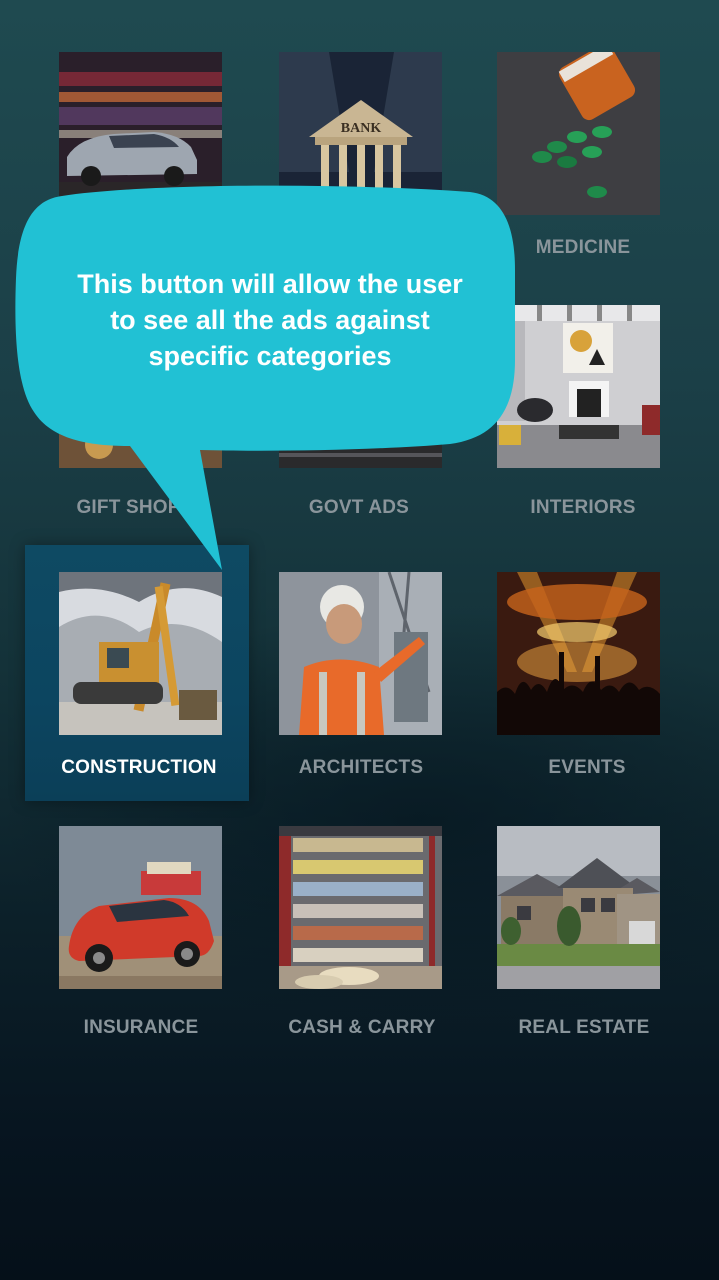 Image resolution: width=719 pixels, height=1280 pixels. Describe the element at coordinates (583, 247) in the screenshot. I see `category-label-medicine: MEDICINE` at that location.